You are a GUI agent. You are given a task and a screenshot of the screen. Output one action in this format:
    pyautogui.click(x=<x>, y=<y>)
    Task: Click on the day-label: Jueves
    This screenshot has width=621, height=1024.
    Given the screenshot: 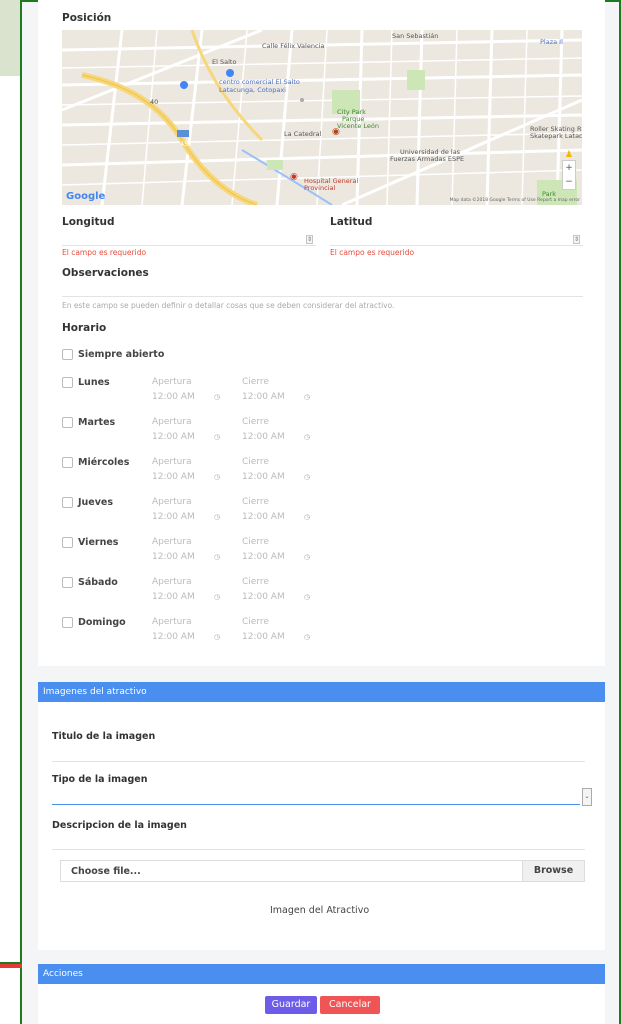 What is the action you would take?
    pyautogui.click(x=96, y=502)
    